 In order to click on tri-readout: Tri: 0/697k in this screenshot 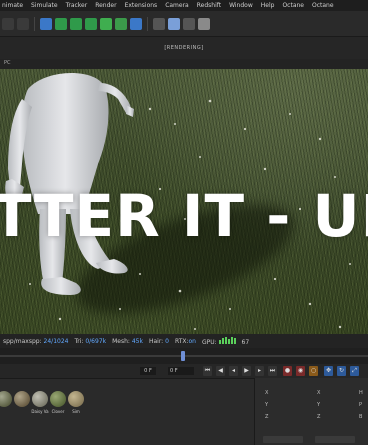, I will do `click(90, 341)`.